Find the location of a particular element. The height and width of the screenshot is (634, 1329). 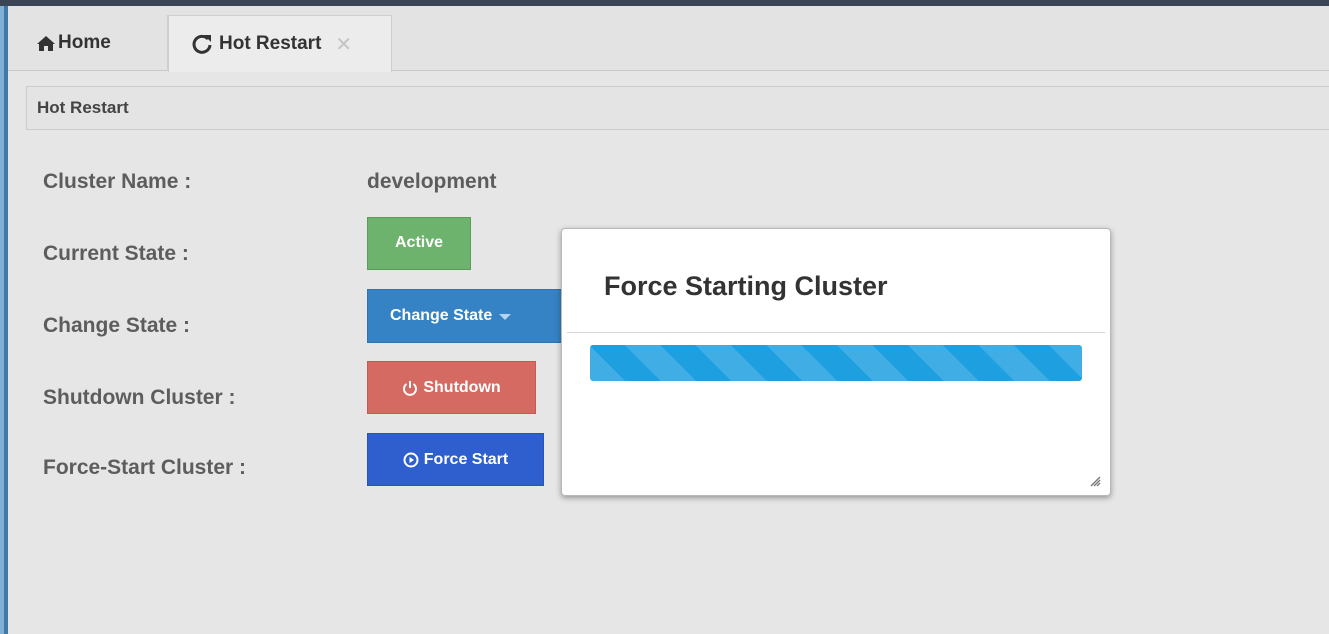

progress-bar is located at coordinates (836, 363).